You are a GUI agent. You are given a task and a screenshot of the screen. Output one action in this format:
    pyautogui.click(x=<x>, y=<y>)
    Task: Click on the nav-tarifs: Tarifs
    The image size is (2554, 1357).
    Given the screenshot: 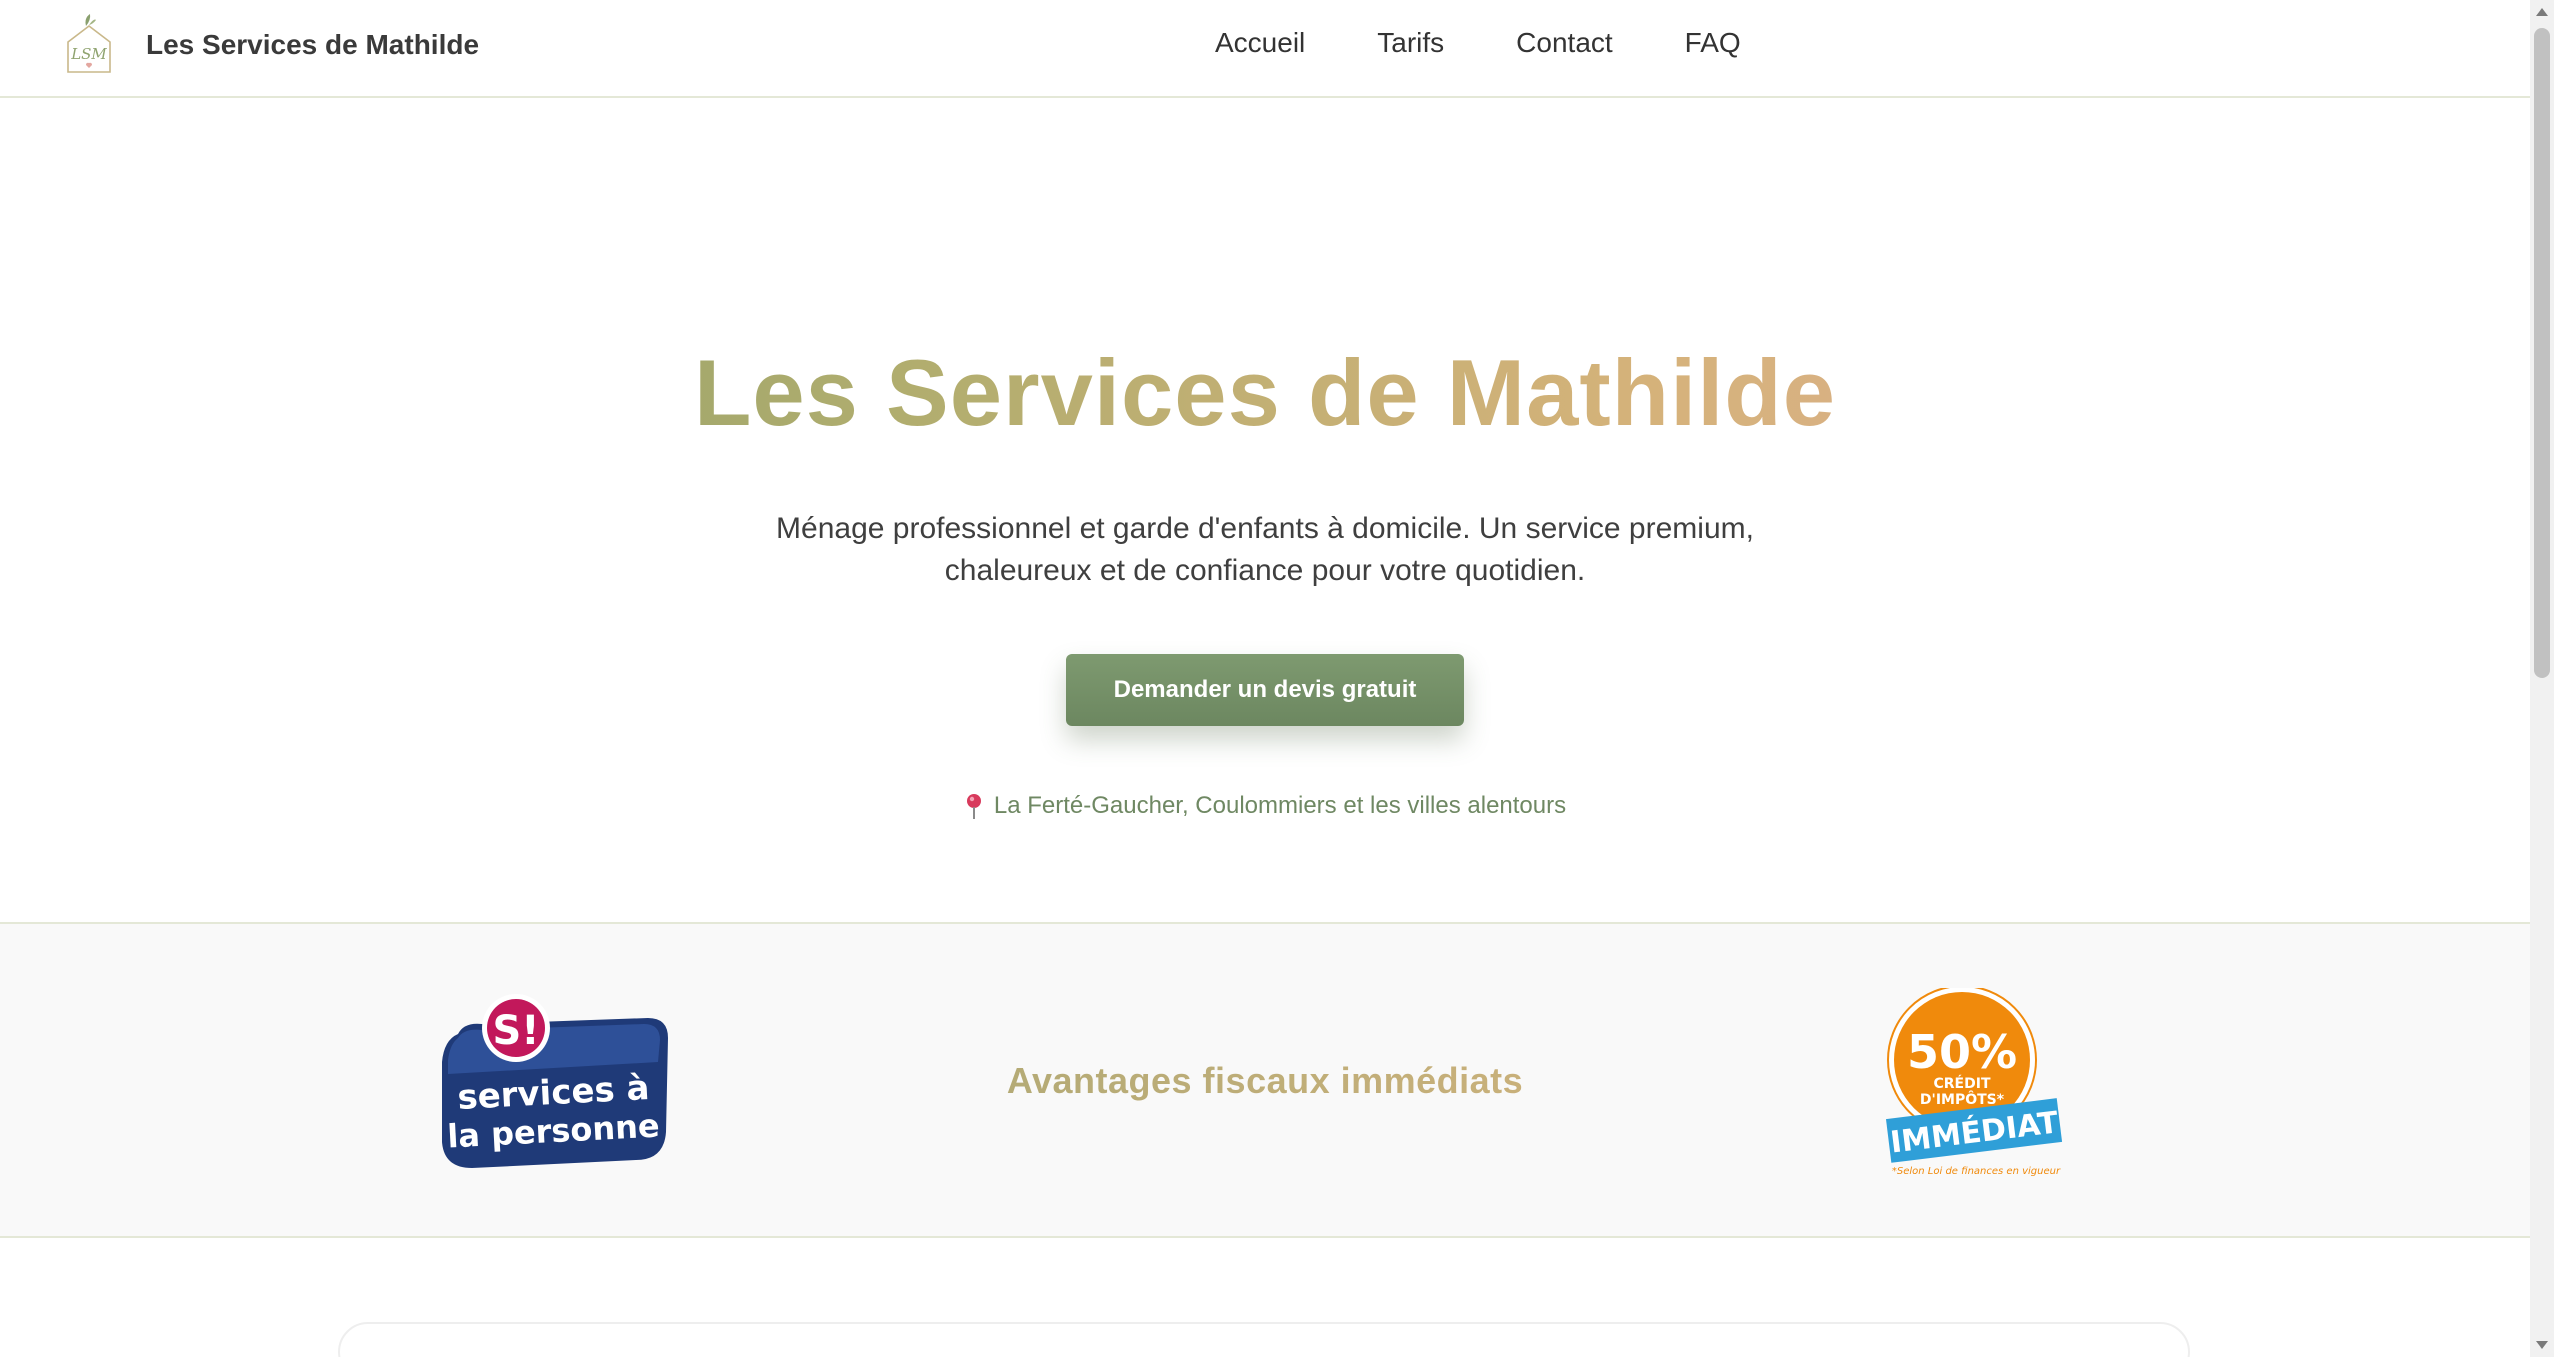 What is the action you would take?
    pyautogui.click(x=1410, y=43)
    